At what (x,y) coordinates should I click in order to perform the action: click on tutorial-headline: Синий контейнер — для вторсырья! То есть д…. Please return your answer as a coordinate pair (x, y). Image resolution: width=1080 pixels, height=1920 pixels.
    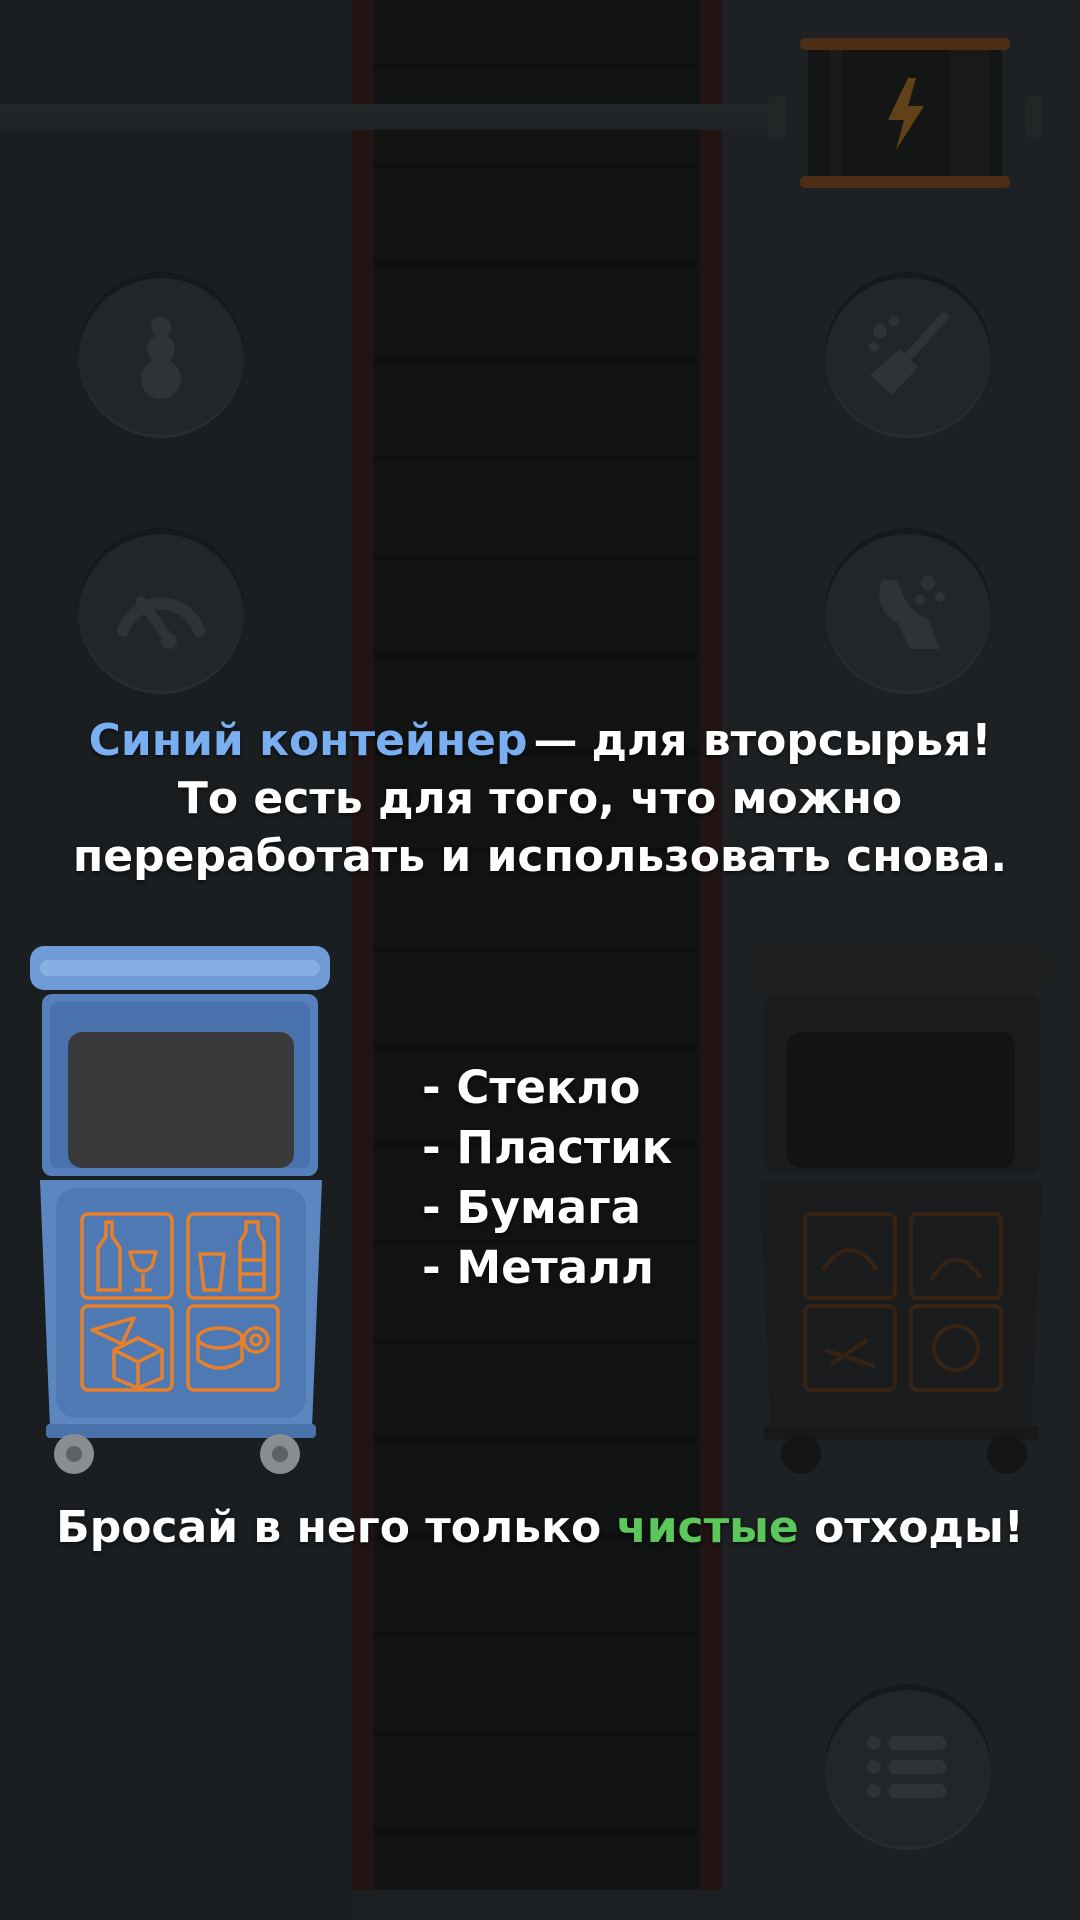
    Looking at the image, I should click on (540, 799).